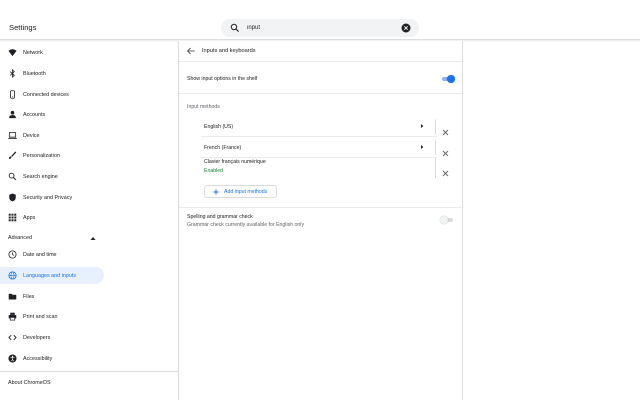 This screenshot has width=640, height=400. What do you see at coordinates (52, 337) in the screenshot?
I see `sidebar-item-developers: Developers` at bounding box center [52, 337].